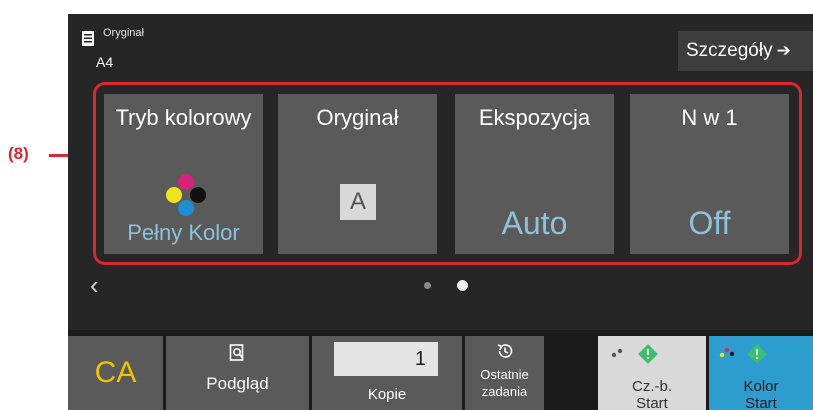 The width and height of the screenshot is (813, 410). I want to click on recent-jobs-label-line1: Ostatnie, so click(504, 374).